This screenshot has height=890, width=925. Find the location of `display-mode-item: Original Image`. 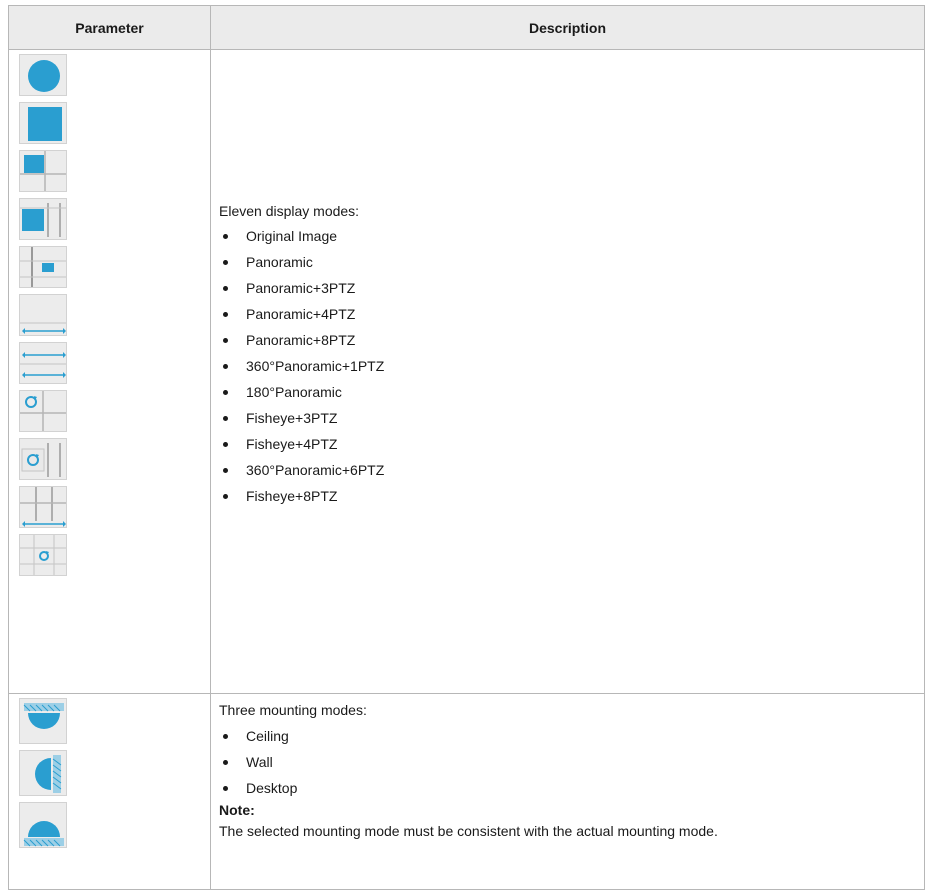

display-mode-item: Original Image is located at coordinates (301, 242).